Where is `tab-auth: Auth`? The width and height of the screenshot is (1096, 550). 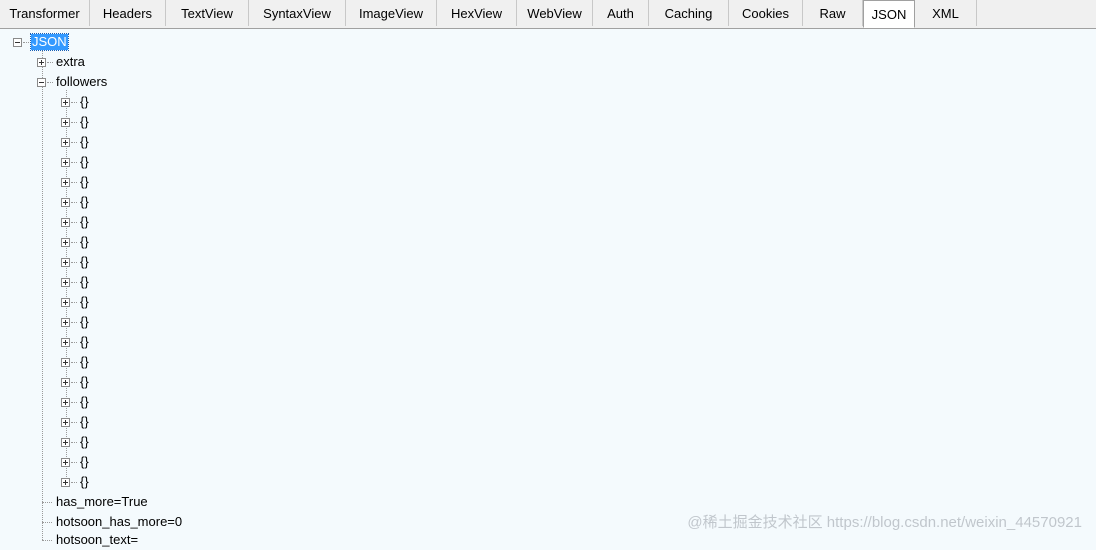 tab-auth: Auth is located at coordinates (621, 13).